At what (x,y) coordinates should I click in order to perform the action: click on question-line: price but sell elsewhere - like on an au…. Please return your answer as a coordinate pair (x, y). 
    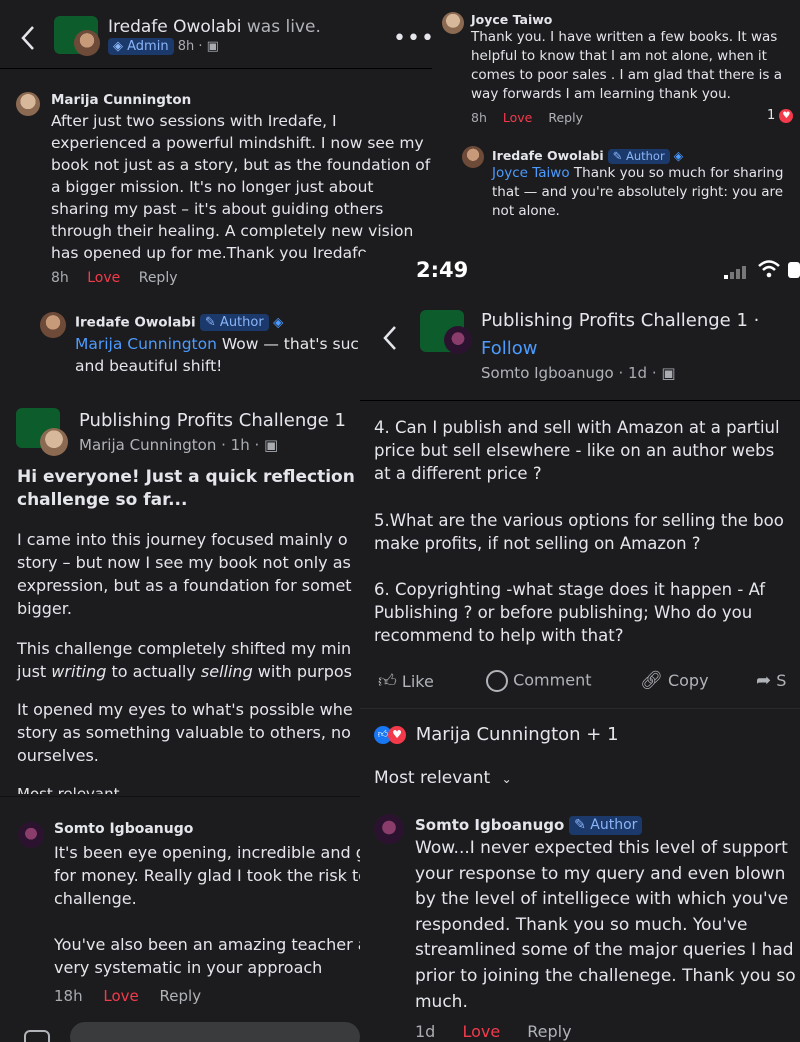
    Looking at the image, I should click on (574, 450).